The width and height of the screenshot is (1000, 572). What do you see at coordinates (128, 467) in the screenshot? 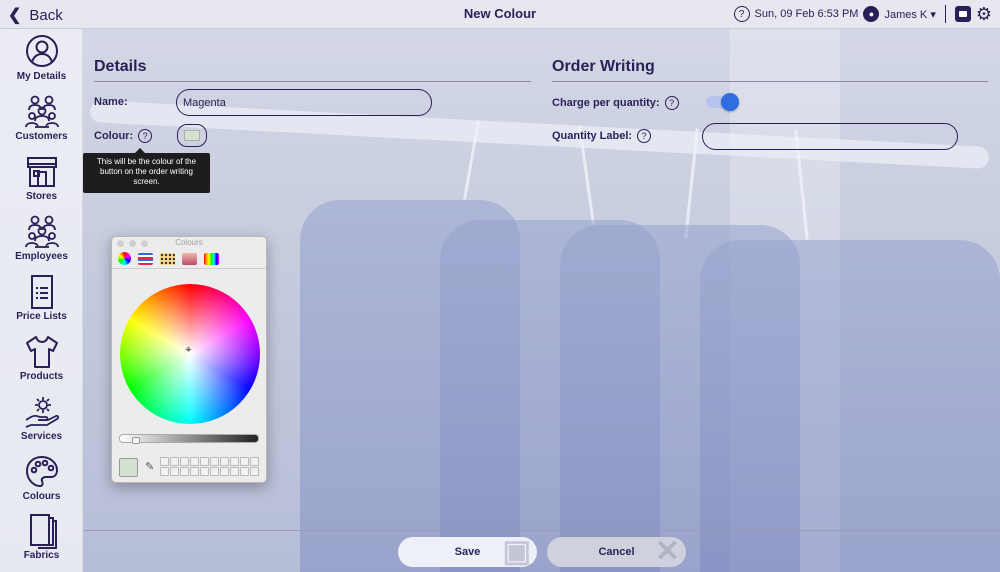
I see `current-colour-swatch` at bounding box center [128, 467].